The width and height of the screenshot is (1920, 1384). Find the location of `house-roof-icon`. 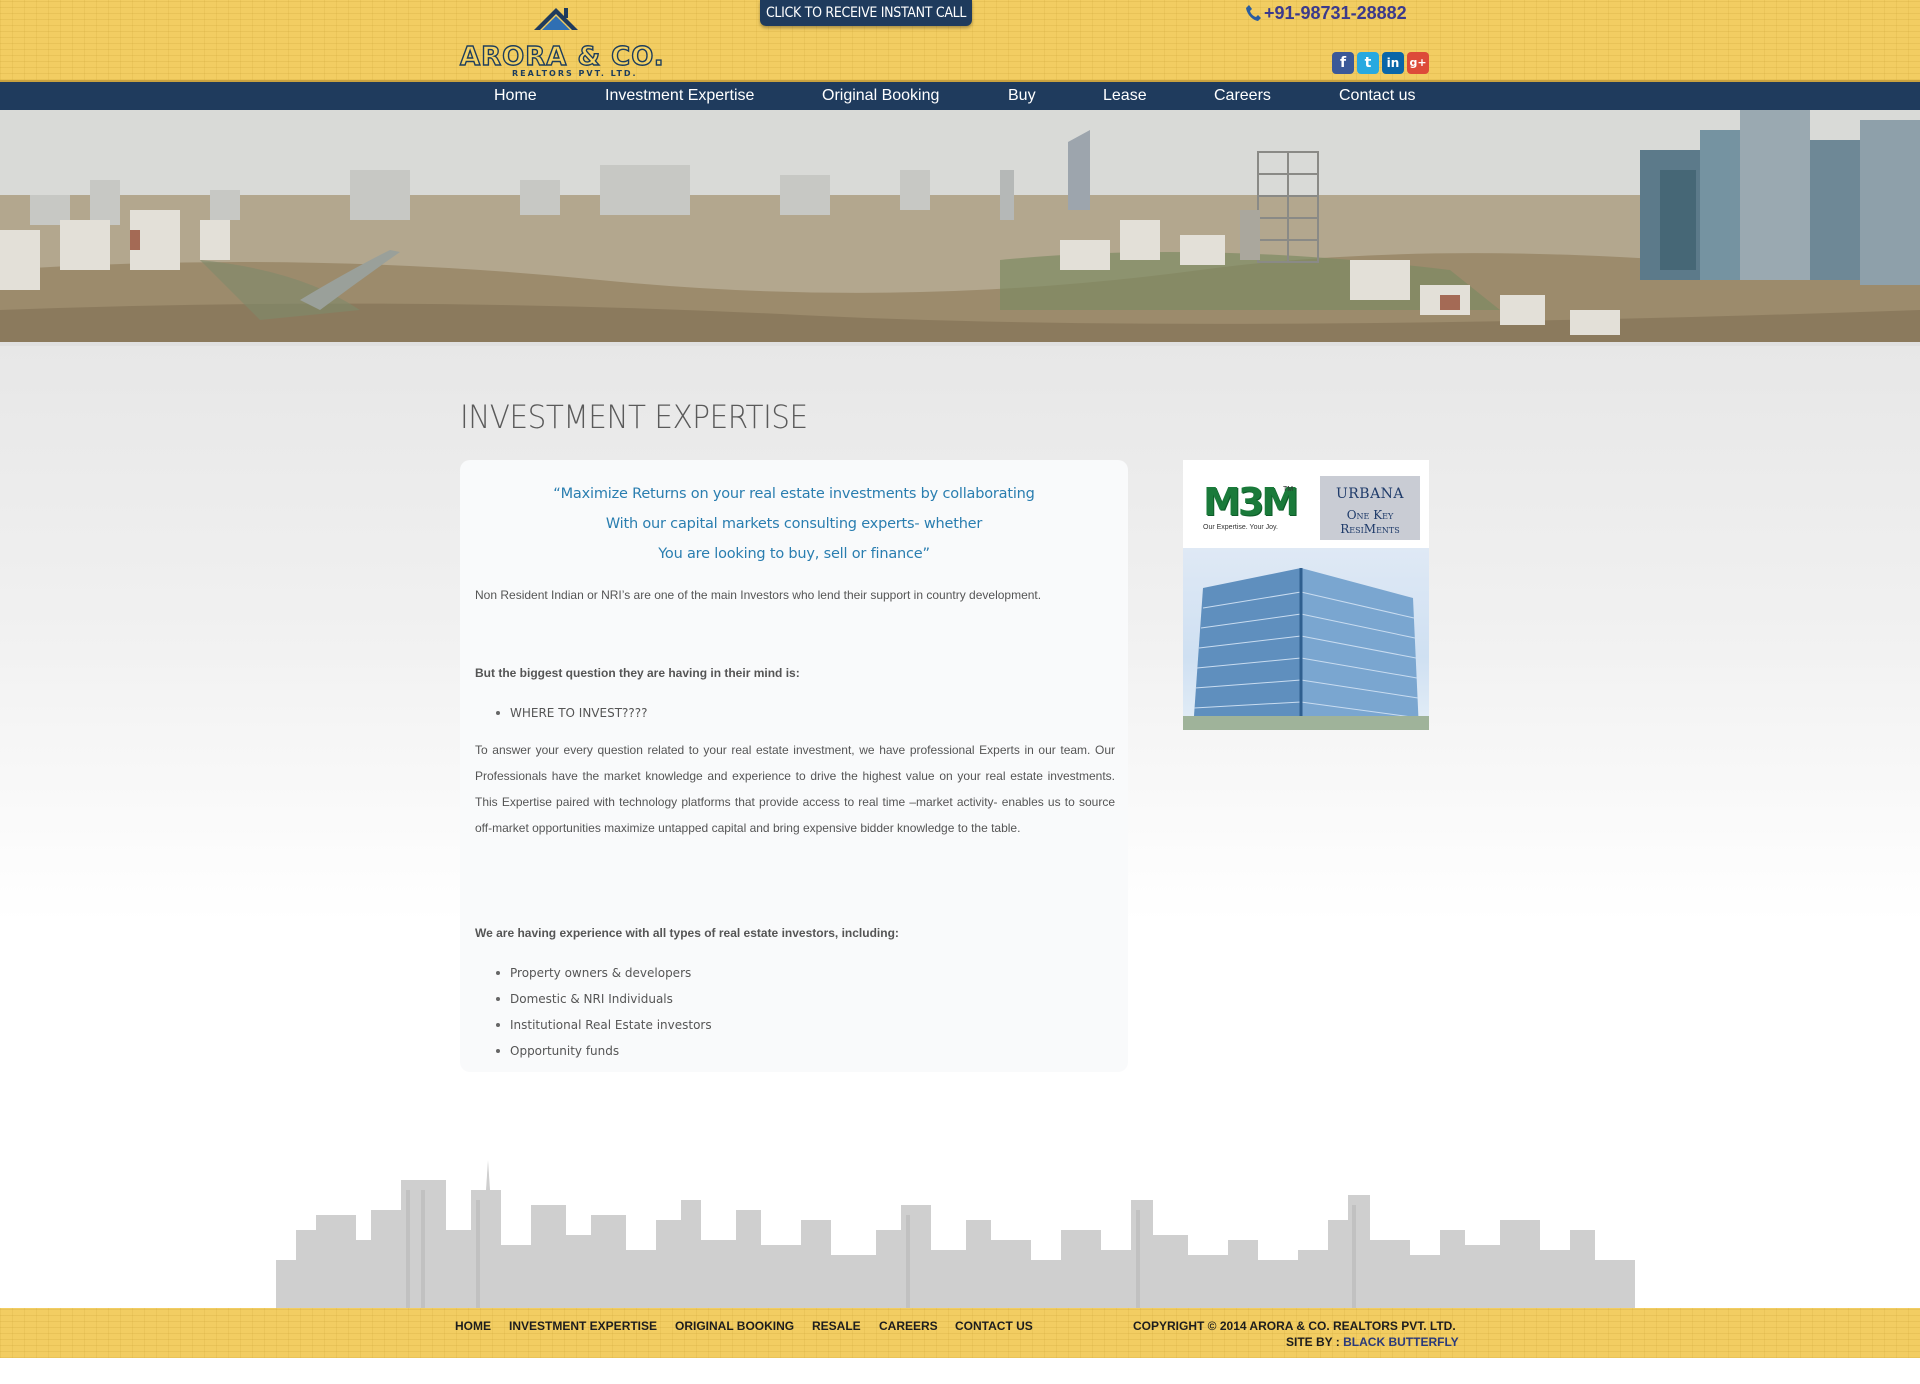

house-roof-icon is located at coordinates (556, 19).